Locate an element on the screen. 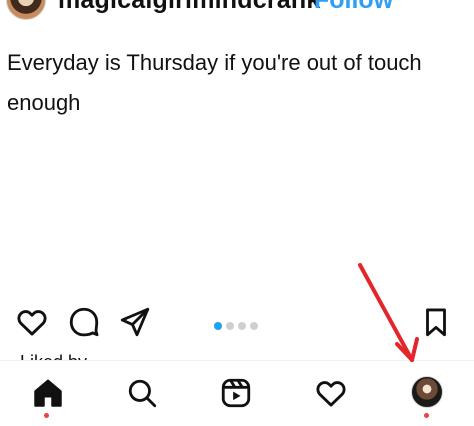 The width and height of the screenshot is (474, 426). comment-icon is located at coordinates (84, 322).